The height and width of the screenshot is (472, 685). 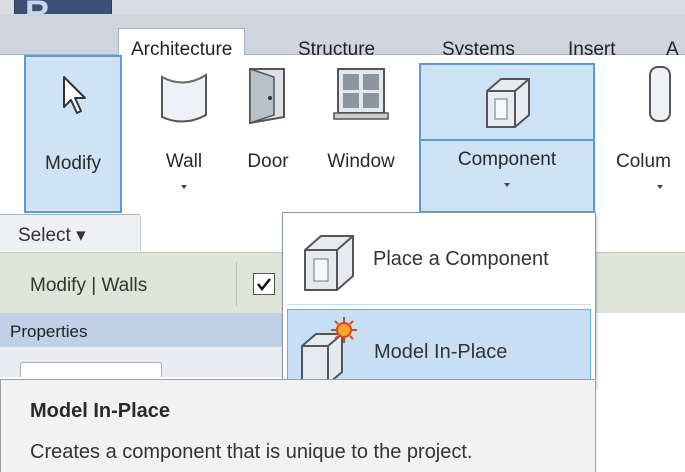 What do you see at coordinates (52, 235) in the screenshot?
I see `select-panel-label: Select ▾` at bounding box center [52, 235].